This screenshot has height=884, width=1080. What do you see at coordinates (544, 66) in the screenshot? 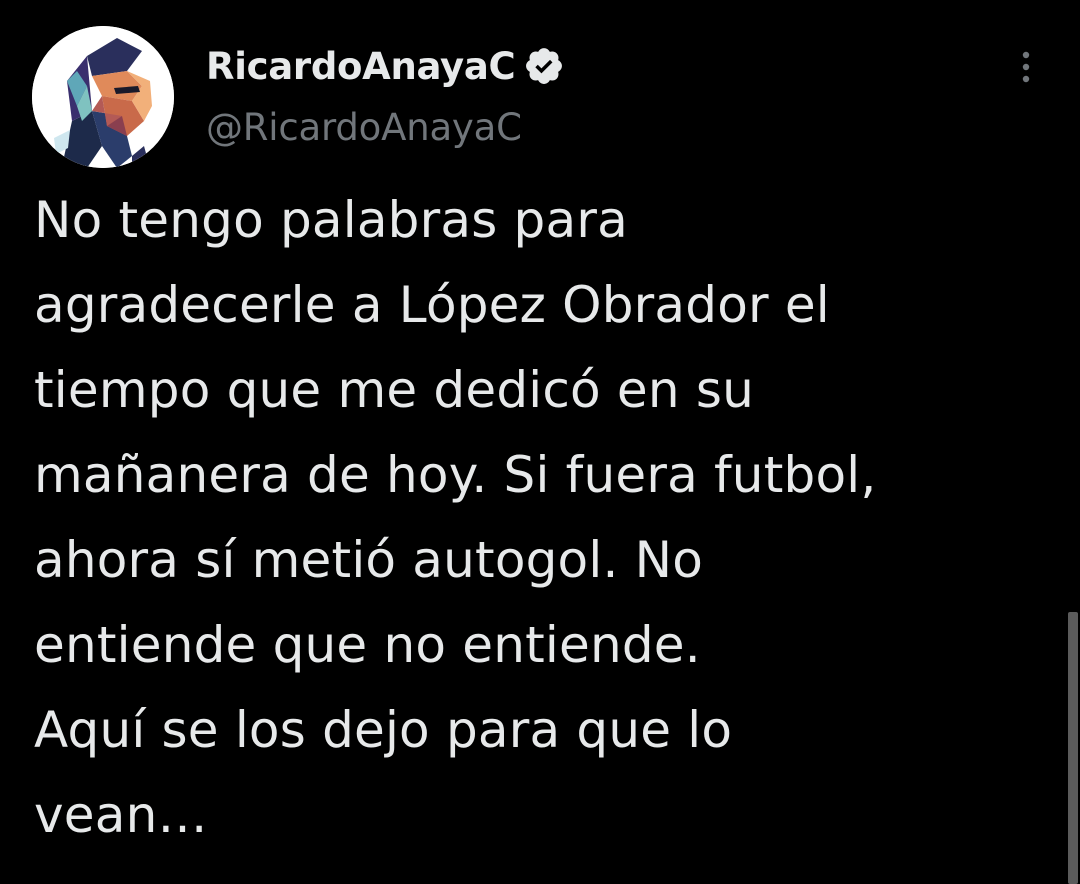
I see `verified-badge-icon` at bounding box center [544, 66].